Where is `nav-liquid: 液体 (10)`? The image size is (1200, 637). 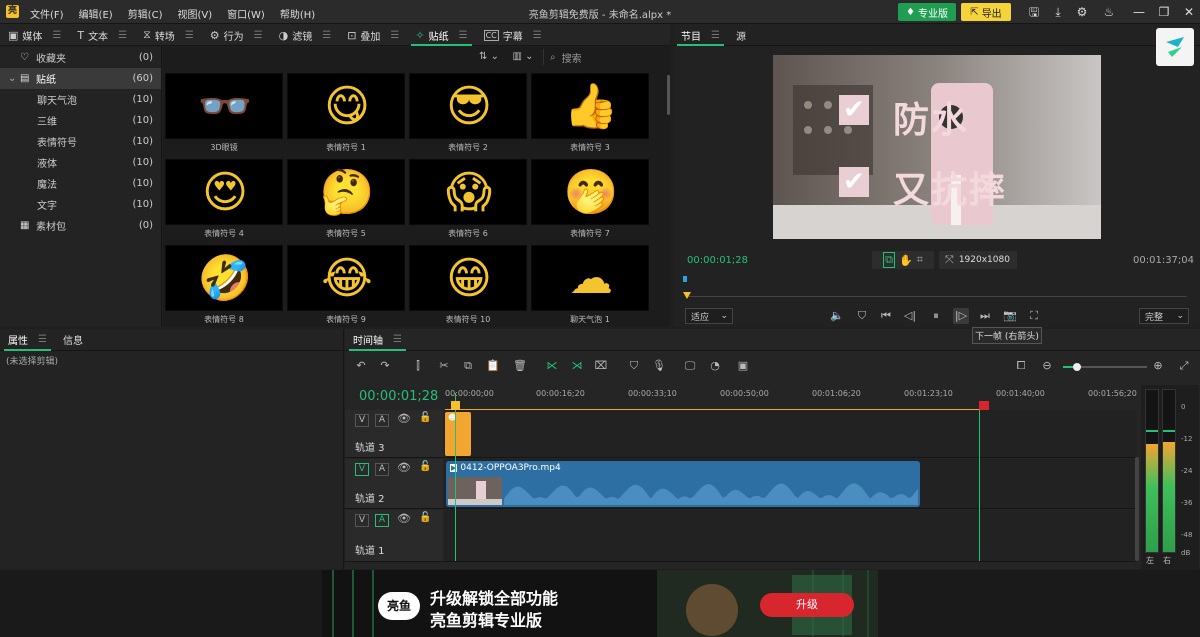 nav-liquid: 液体 (10) is located at coordinates (80, 162).